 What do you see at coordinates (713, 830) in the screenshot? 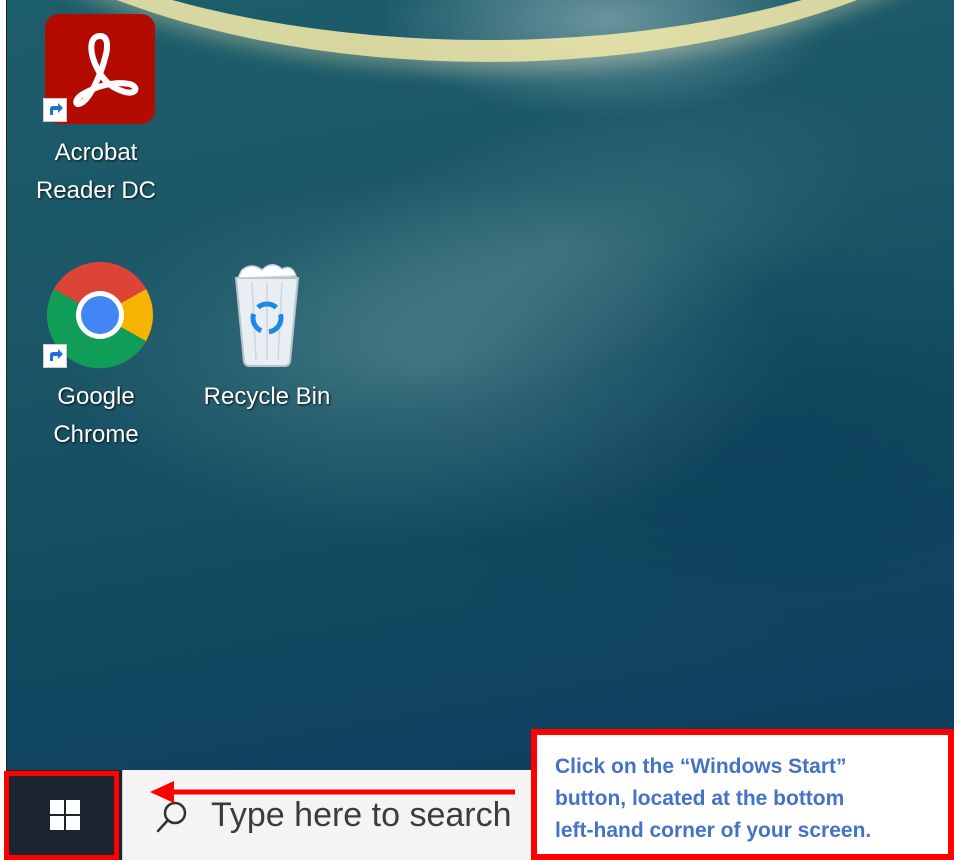
I see `callout-text: left-hand corner of your screen.` at bounding box center [713, 830].